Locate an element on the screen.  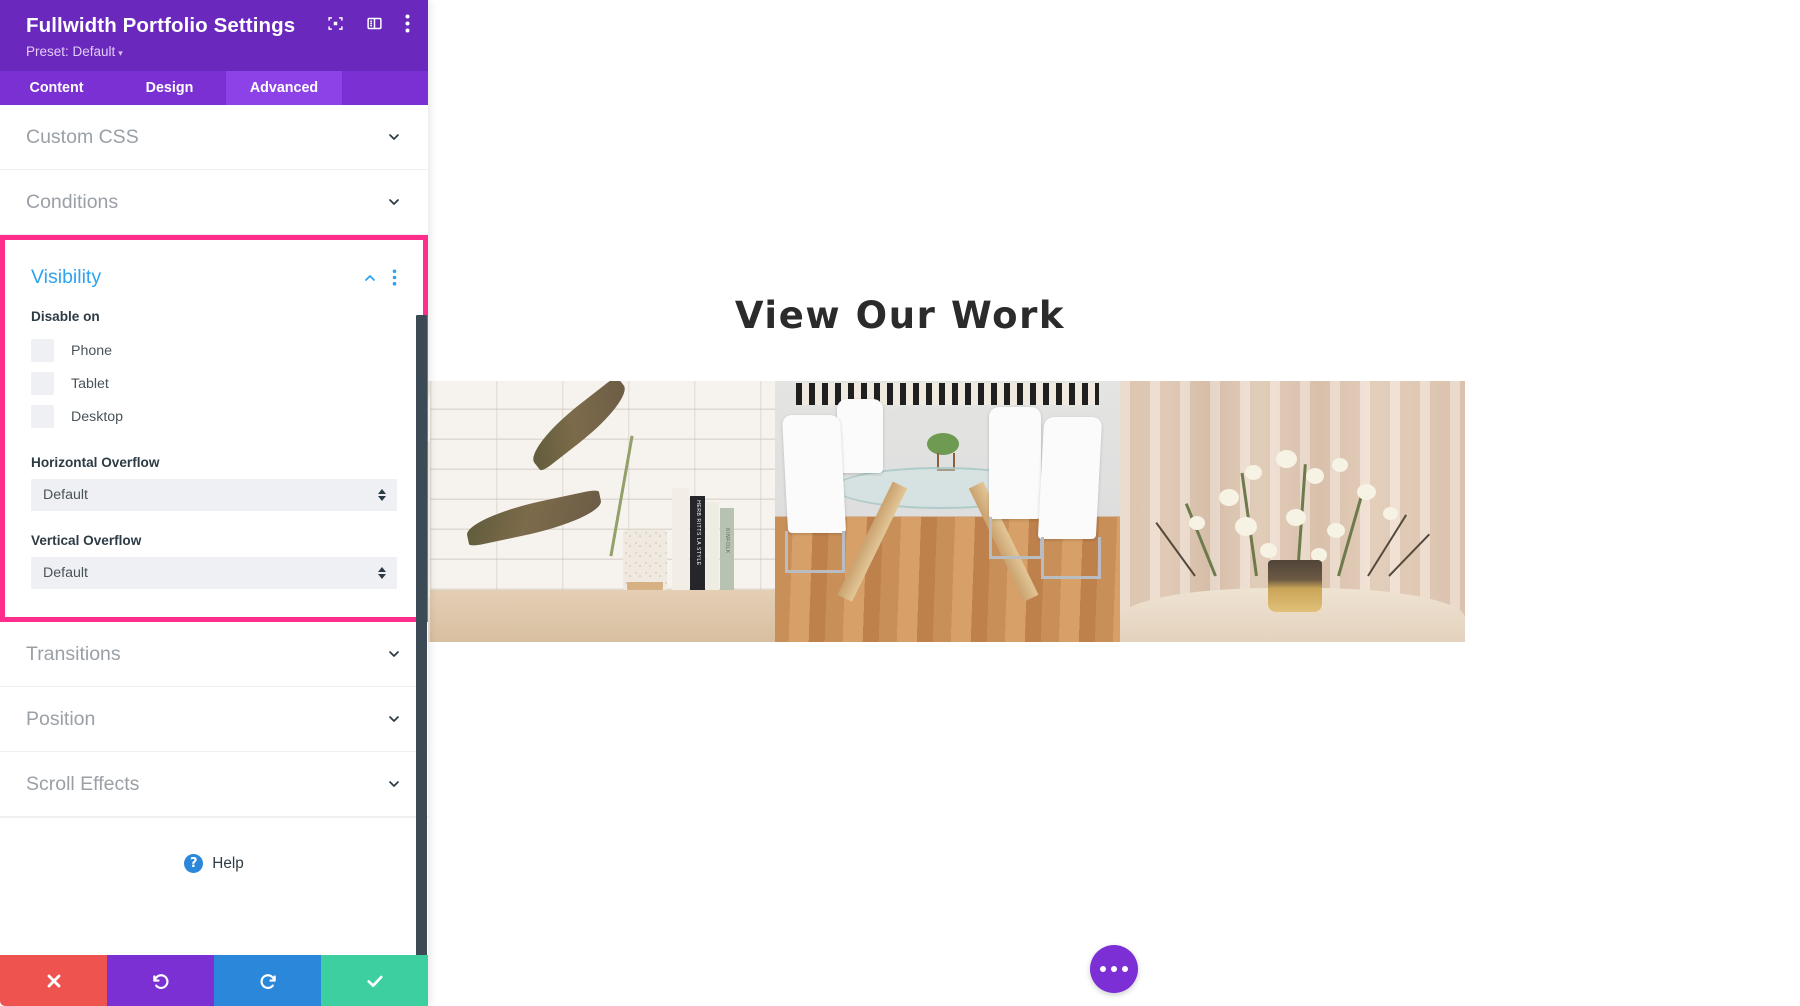
portfolio-image-dining is located at coordinates (947, 511).